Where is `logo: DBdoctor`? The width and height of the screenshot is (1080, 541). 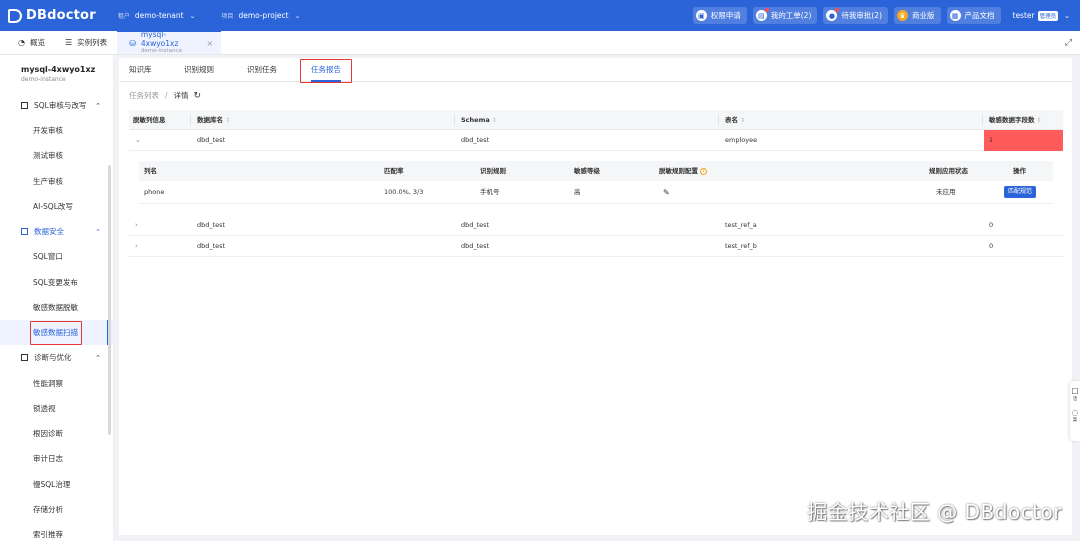
logo: DBdoctor is located at coordinates (52, 15).